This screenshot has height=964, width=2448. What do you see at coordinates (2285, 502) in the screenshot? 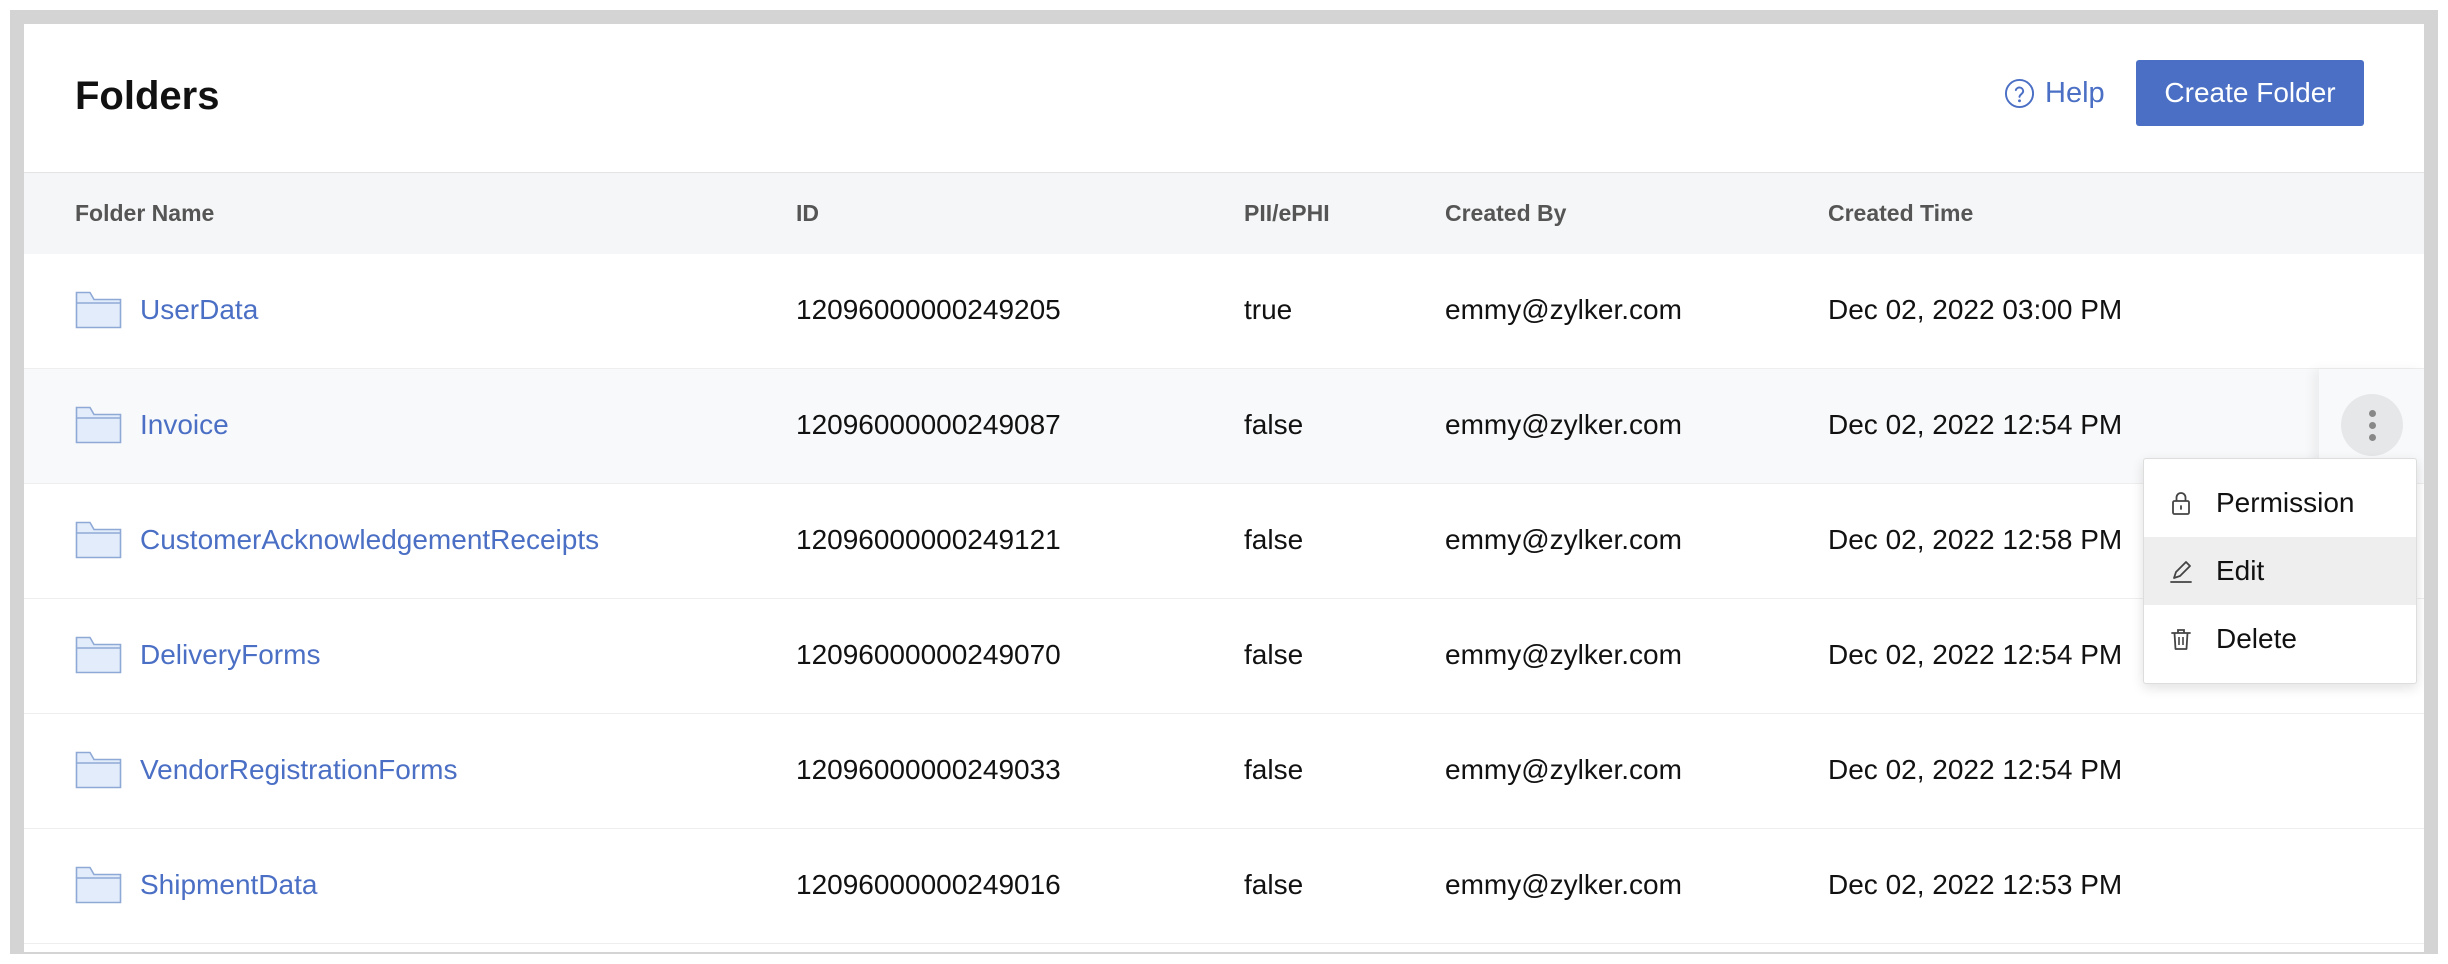
I see `menu-item-label: Permission` at bounding box center [2285, 502].